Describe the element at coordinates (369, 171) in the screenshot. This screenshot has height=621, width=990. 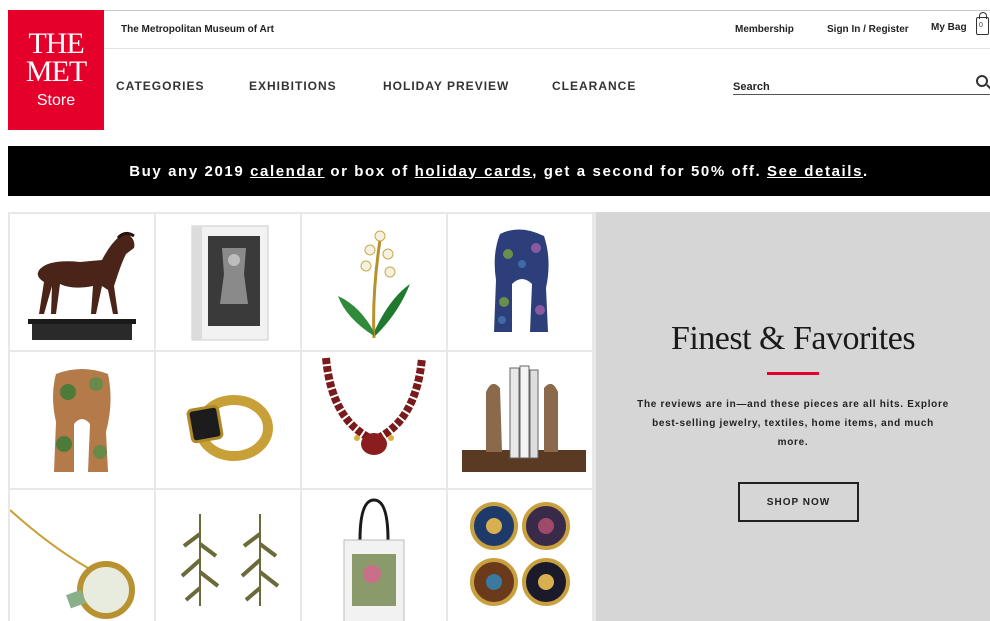
I see `promo-text-2: or box of` at that location.